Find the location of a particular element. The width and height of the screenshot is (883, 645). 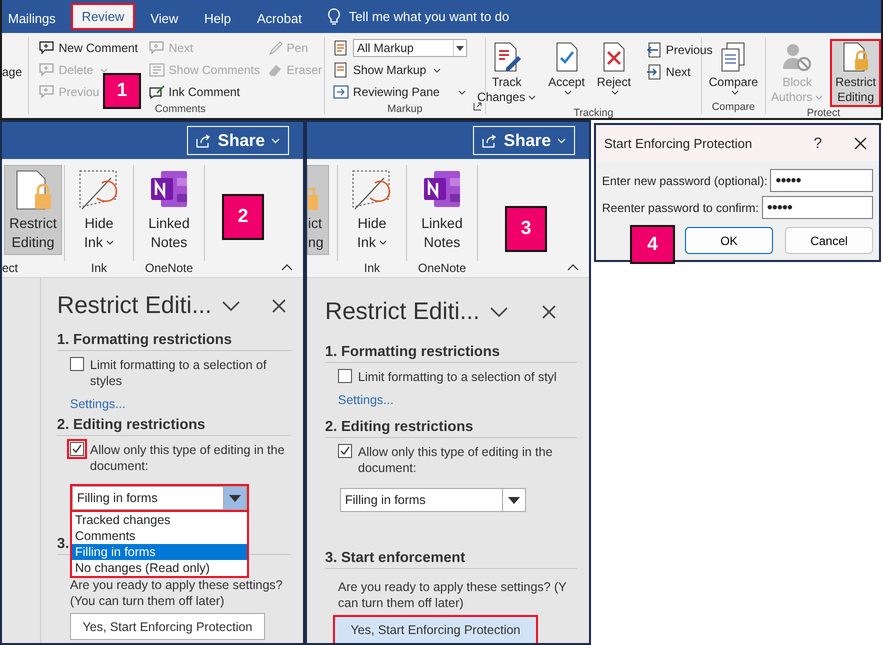

enforcement-text: Are you ready to apply these settings? (Y is located at coordinates (452, 587).